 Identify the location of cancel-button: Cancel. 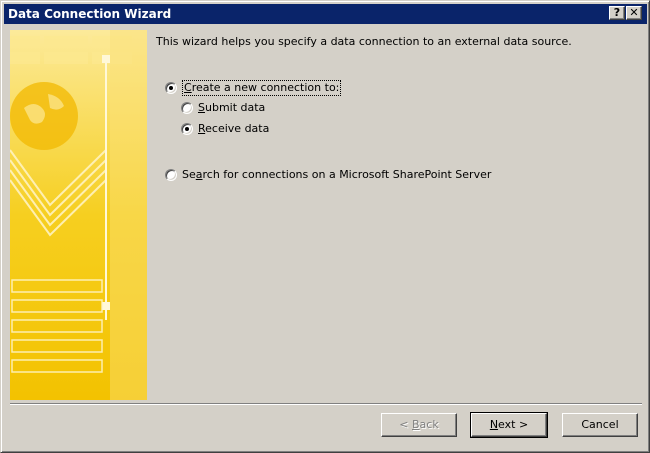
(600, 425).